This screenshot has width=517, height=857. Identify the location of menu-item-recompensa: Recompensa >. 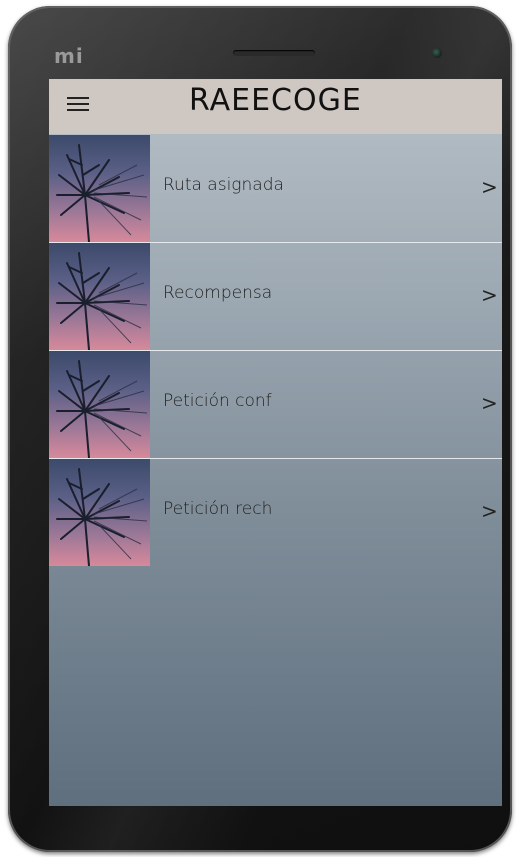
(275, 297).